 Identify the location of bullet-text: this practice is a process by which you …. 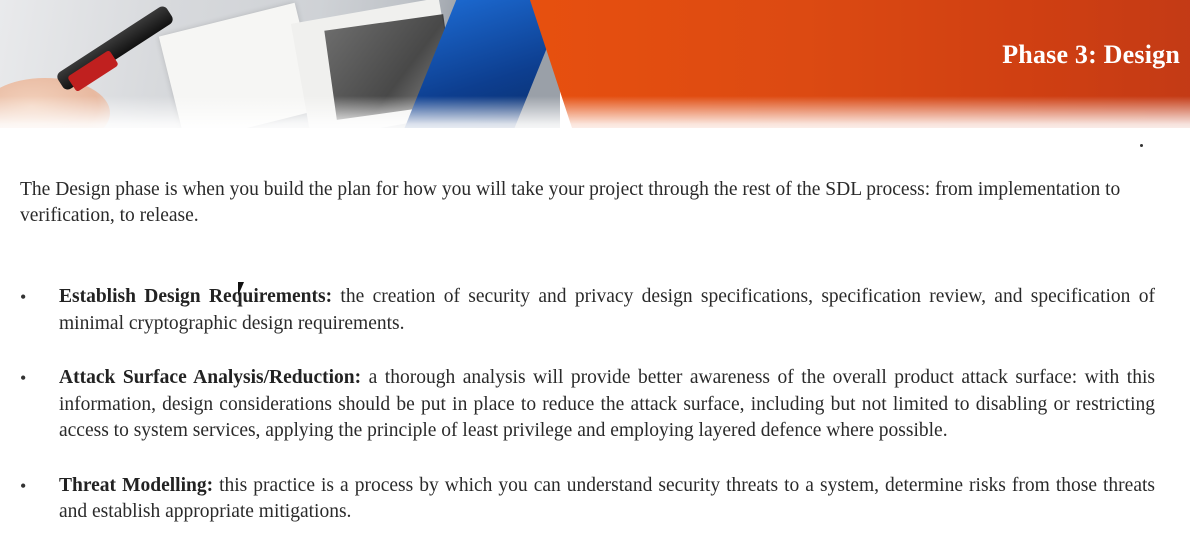
(607, 498).